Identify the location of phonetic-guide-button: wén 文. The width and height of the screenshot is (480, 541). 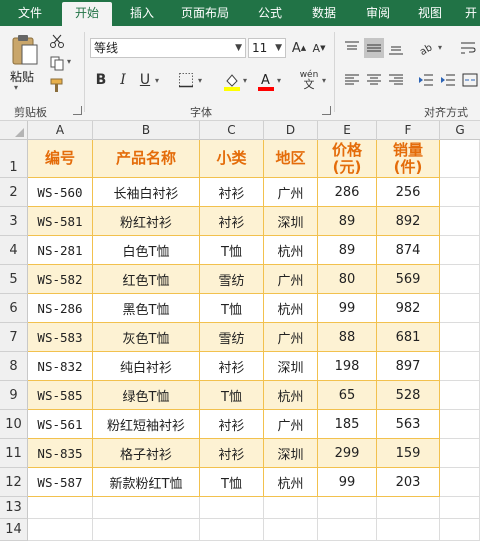
(309, 80).